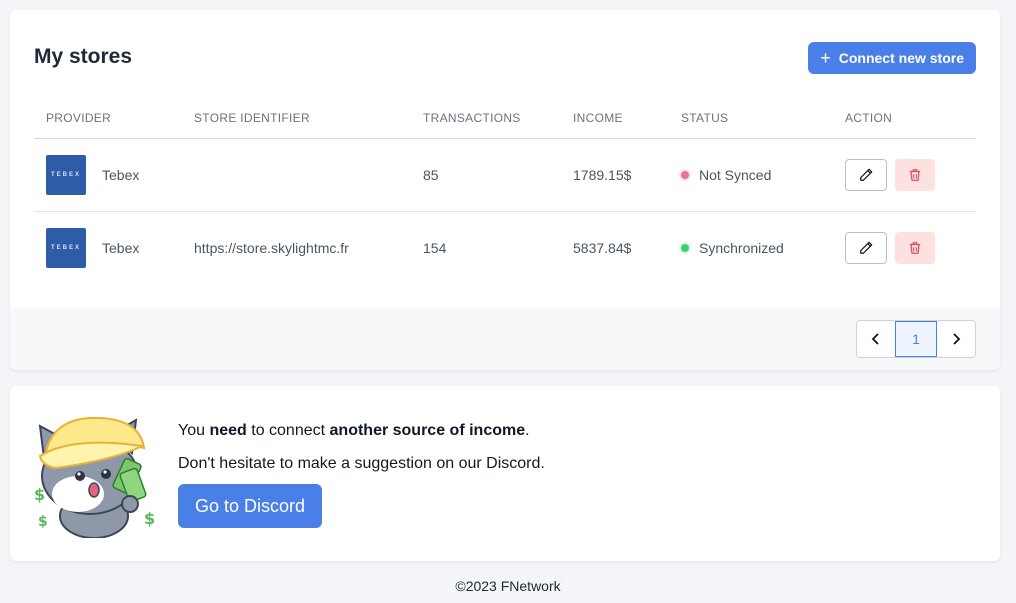 Image resolution: width=1016 pixels, height=603 pixels. What do you see at coordinates (741, 247) in the screenshot?
I see `status-badge: Synchronized` at bounding box center [741, 247].